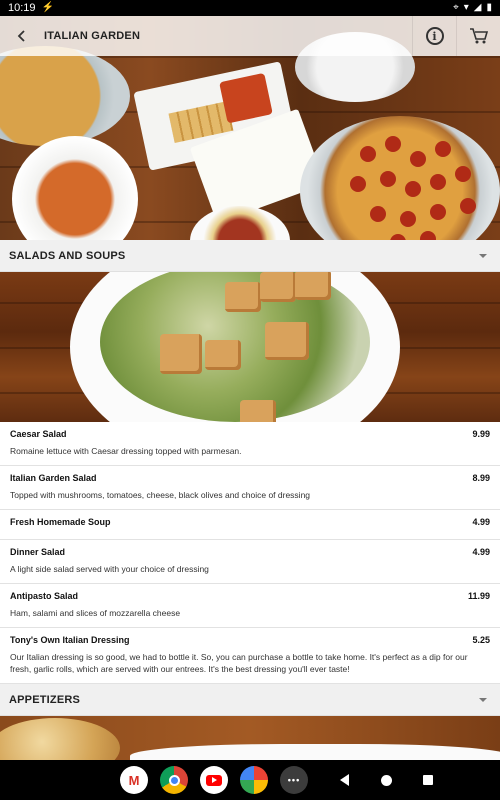 The image size is (500, 800). What do you see at coordinates (214, 780) in the screenshot?
I see `youtube-icon` at bounding box center [214, 780].